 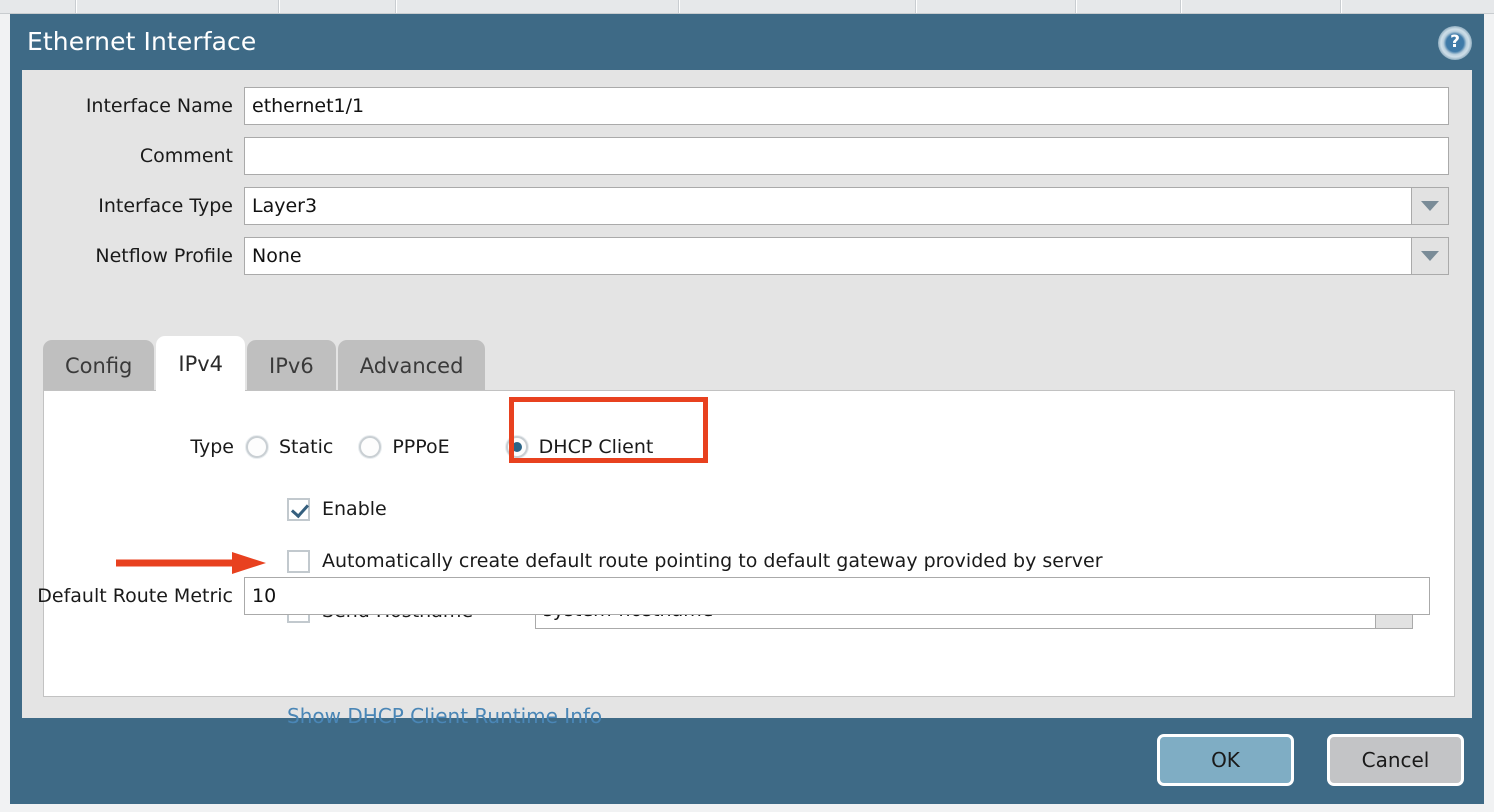 I want to click on label-default-route-metric: Default Route Metric, so click(x=135, y=596).